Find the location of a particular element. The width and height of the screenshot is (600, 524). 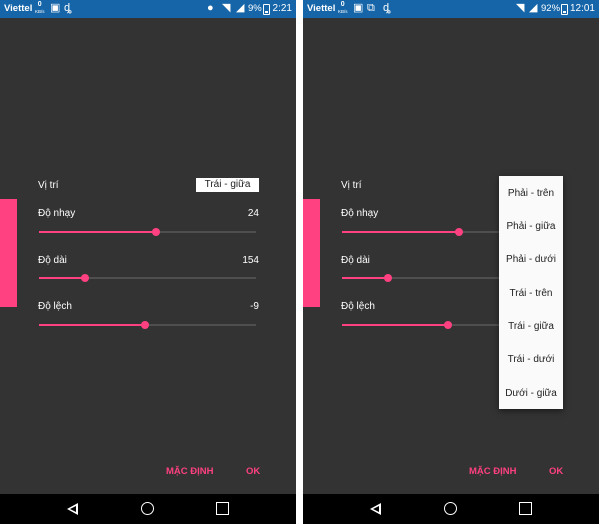

sensitivity-value: 24 is located at coordinates (253, 213).